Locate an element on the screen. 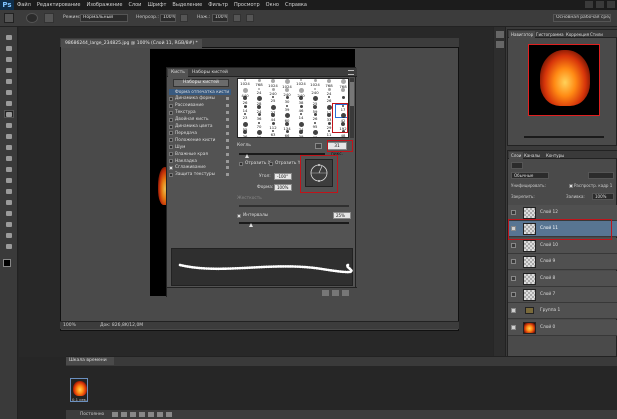 The image size is (617, 419). layer-name: Слой 0 is located at coordinates (547, 327).